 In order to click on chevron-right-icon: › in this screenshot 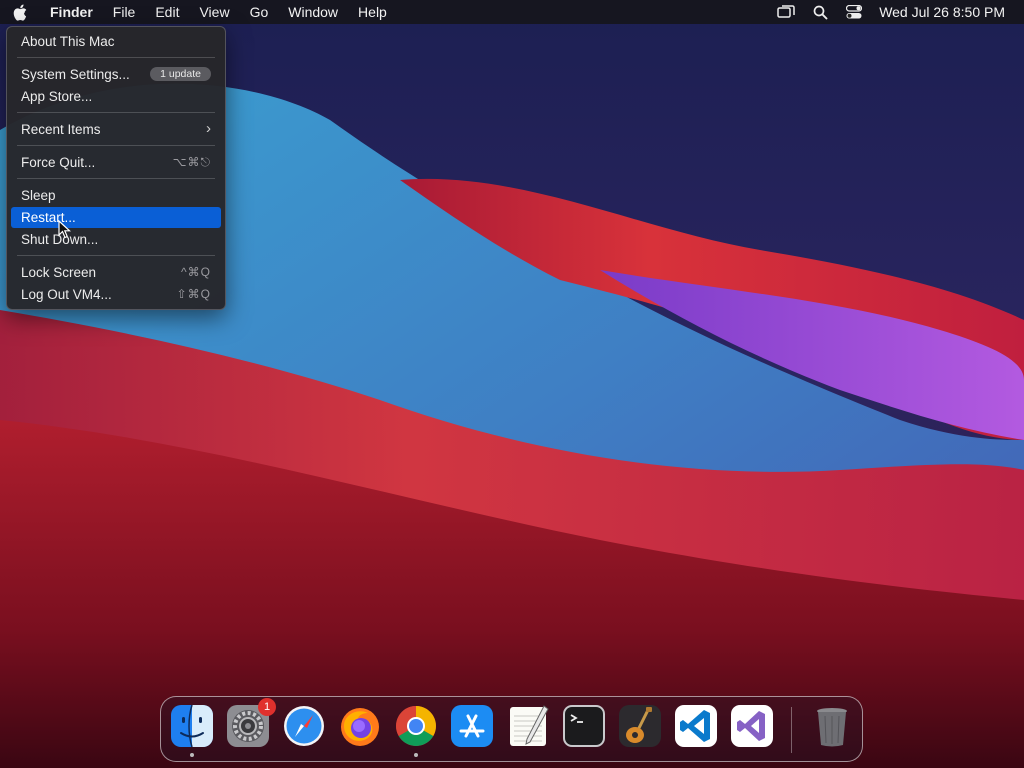, I will do `click(208, 128)`.